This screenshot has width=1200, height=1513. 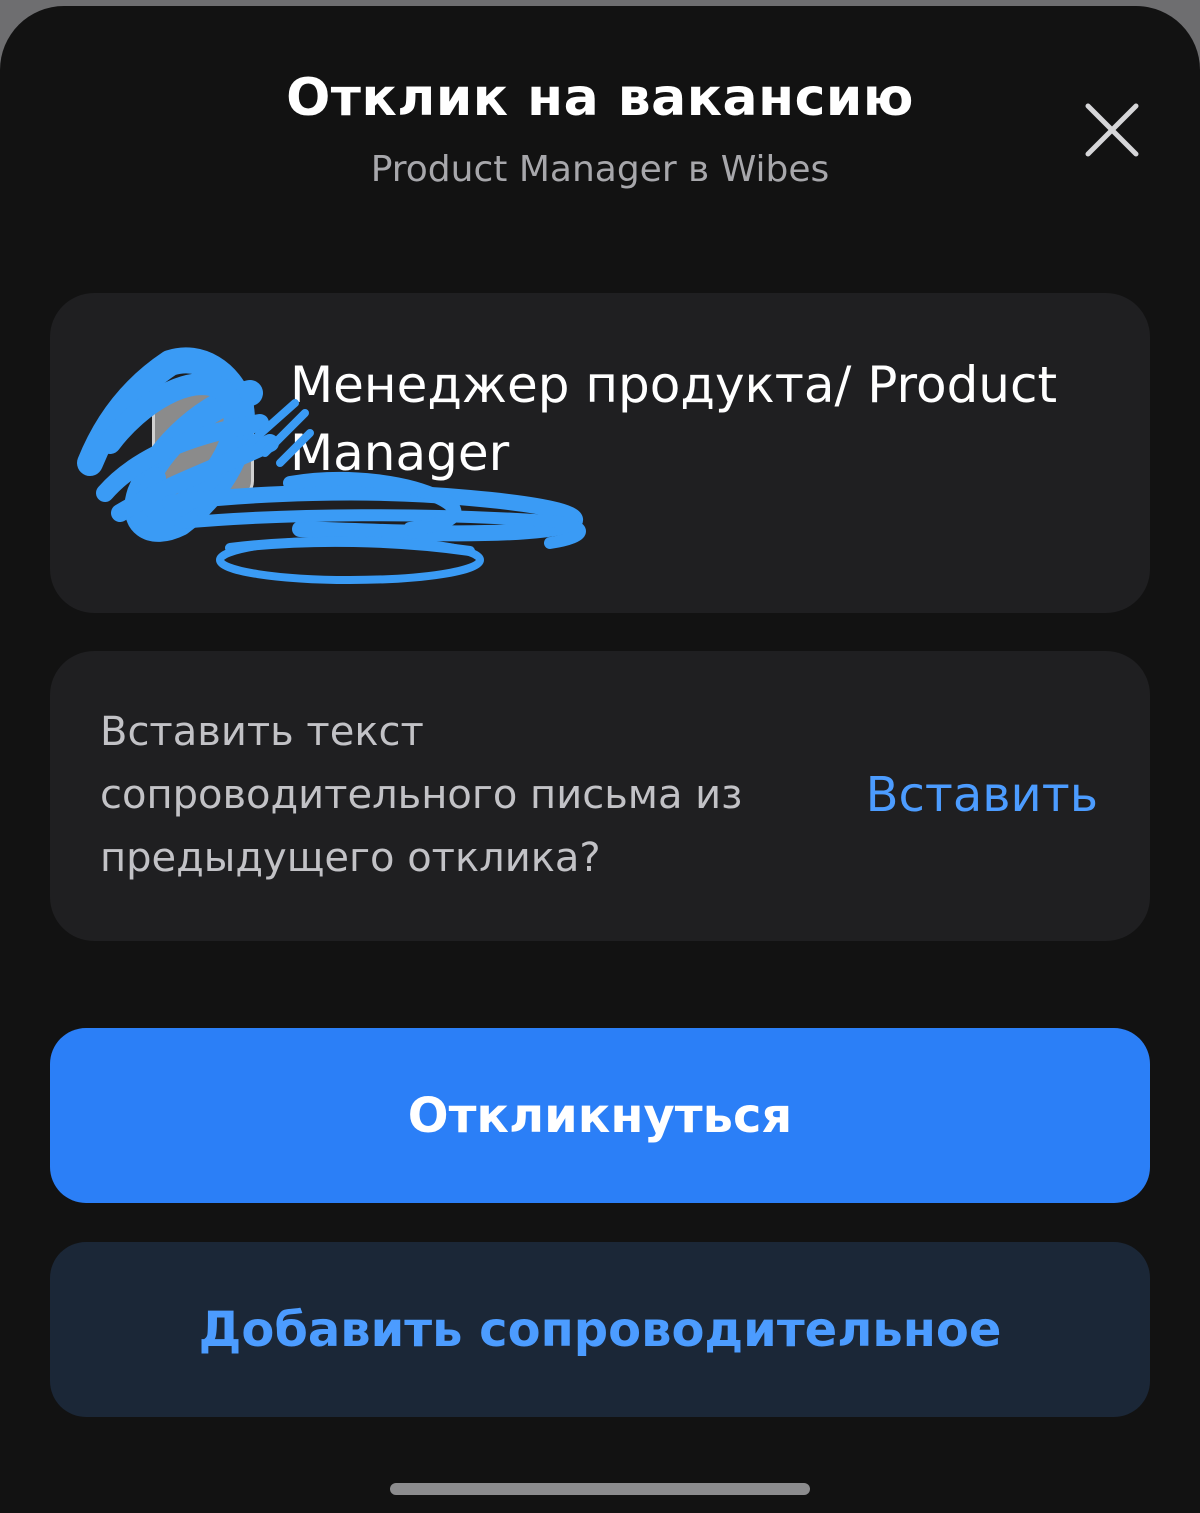 What do you see at coordinates (600, 1115) in the screenshot?
I see `respond-button: Откликнуться` at bounding box center [600, 1115].